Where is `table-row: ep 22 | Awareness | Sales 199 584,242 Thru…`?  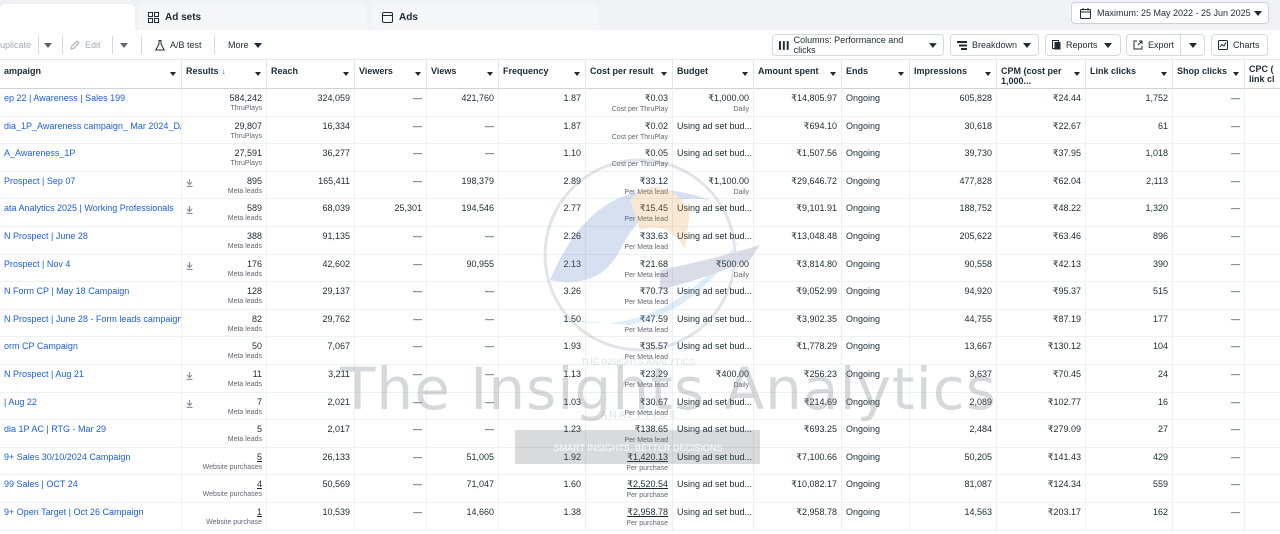
table-row: ep 22 | Awareness | Sales 199 584,242 Thru… is located at coordinates (640, 103).